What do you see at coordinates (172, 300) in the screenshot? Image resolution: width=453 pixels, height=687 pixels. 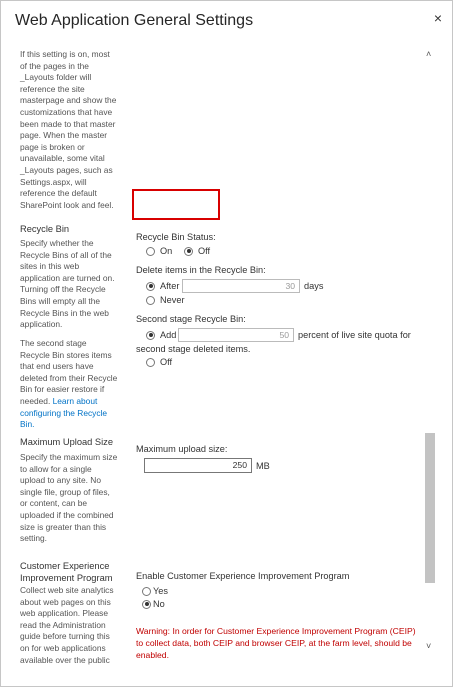 I see `never-label: Never` at bounding box center [172, 300].